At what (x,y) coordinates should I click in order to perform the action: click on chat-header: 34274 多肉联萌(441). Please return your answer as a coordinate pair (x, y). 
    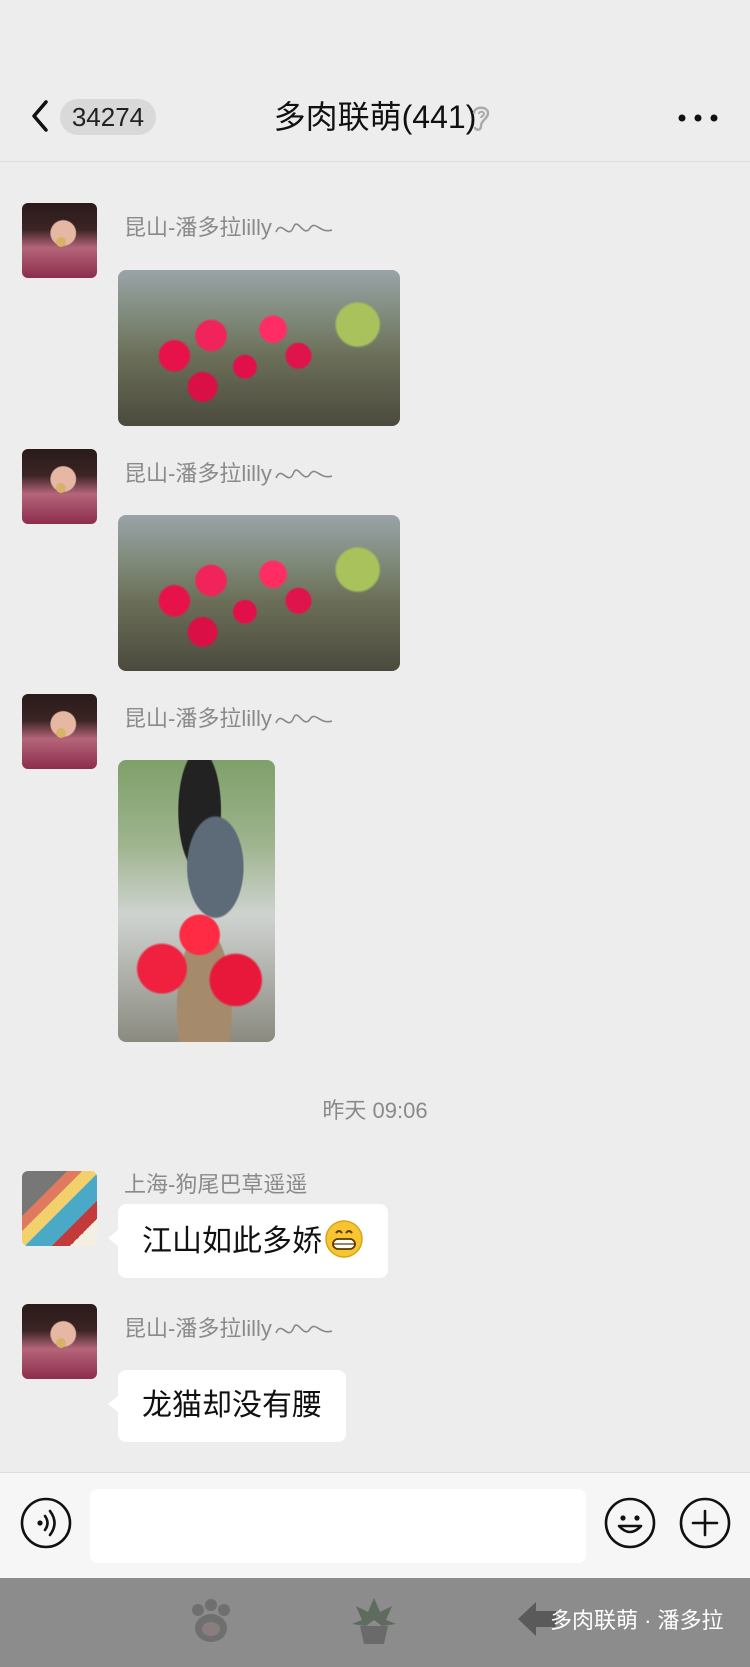
    Looking at the image, I should click on (375, 81).